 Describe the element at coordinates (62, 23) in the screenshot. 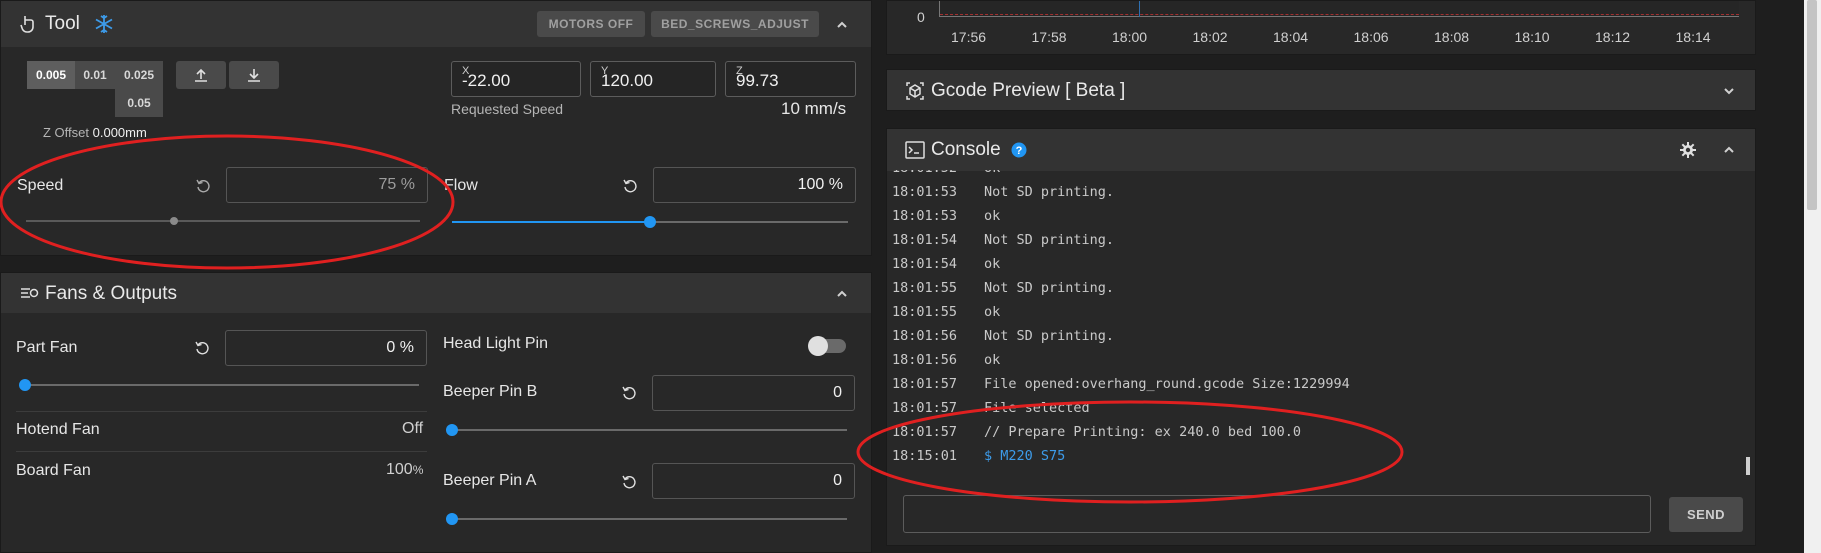

I see `tool-title: Tool` at that location.